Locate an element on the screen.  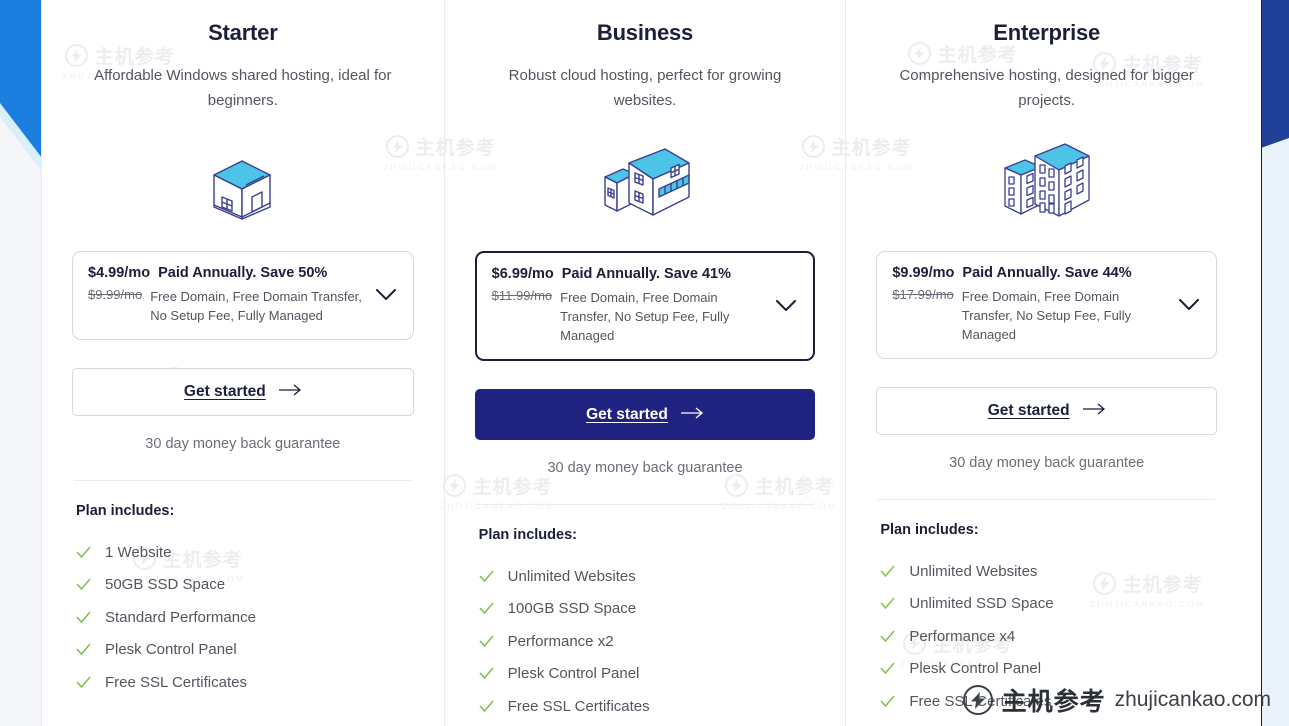
feature-item: 100GB SSD Space is located at coordinates (654, 609).